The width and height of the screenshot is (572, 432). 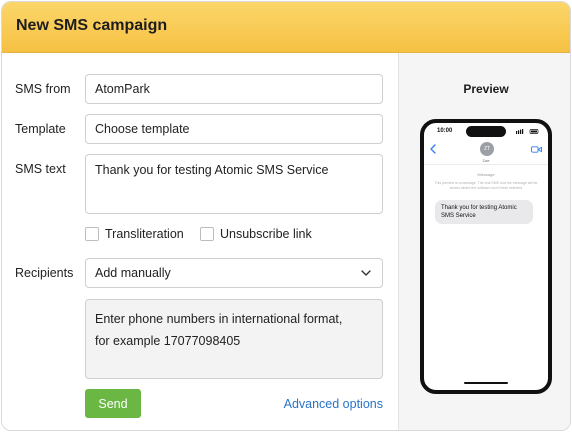 I want to click on unsubscribe-option: Unsubscribe link, so click(x=256, y=234).